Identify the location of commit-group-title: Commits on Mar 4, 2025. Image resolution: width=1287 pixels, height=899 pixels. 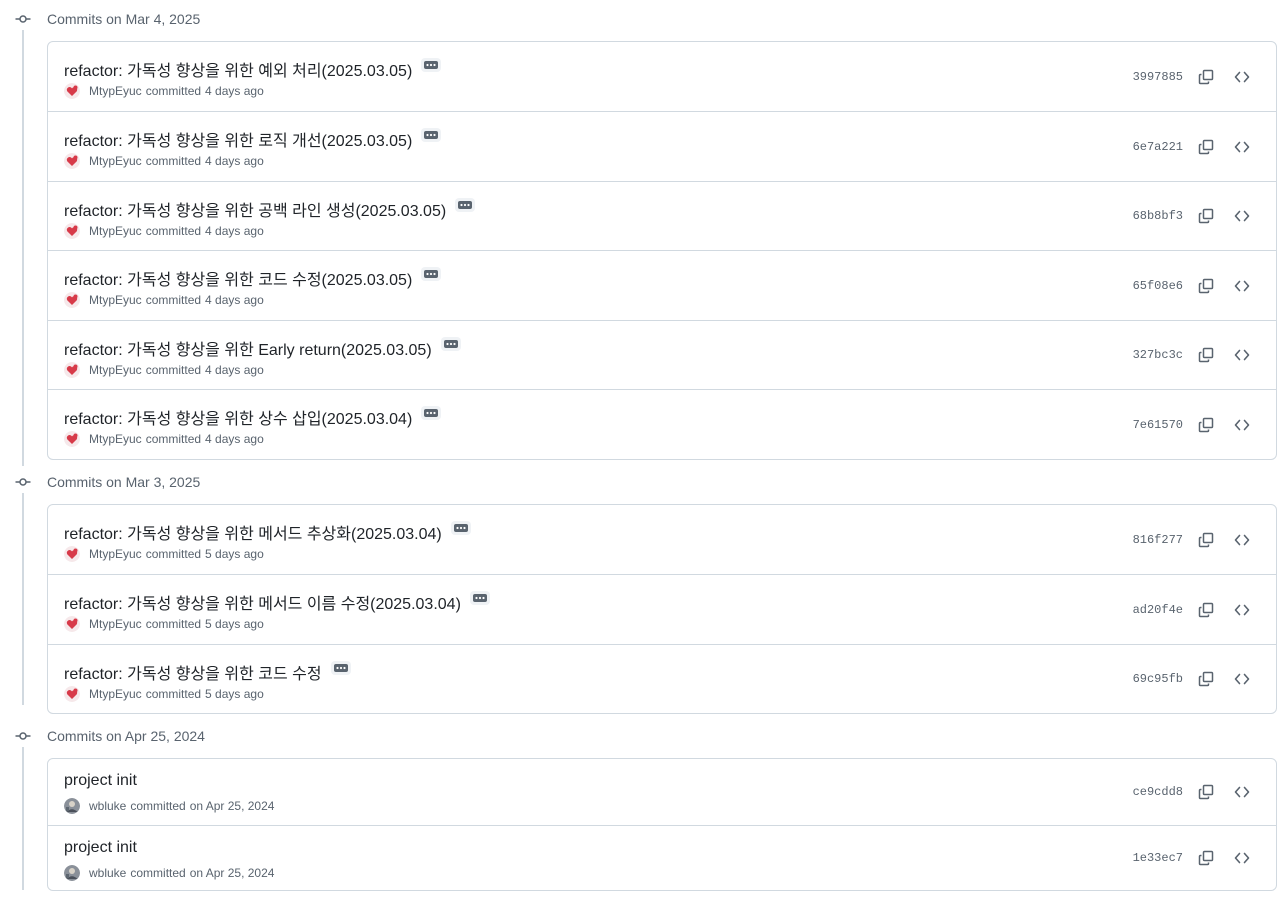
(124, 19).